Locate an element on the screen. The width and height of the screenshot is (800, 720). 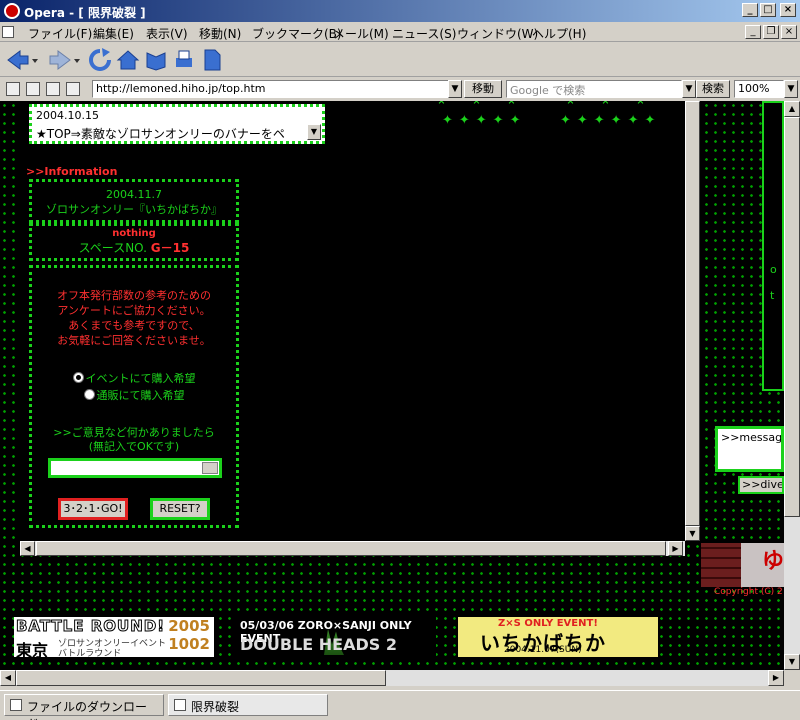
banner-sub-line: バトルラウンド is located at coordinates (90, 653).